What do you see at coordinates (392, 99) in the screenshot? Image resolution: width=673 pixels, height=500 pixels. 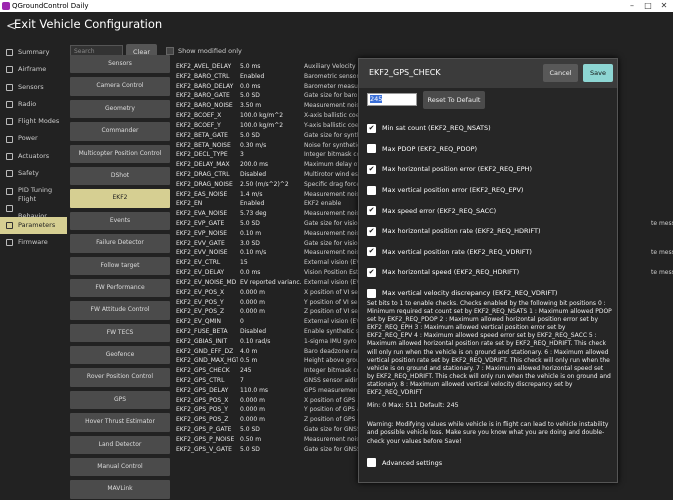 I see `value-input: 245` at bounding box center [392, 99].